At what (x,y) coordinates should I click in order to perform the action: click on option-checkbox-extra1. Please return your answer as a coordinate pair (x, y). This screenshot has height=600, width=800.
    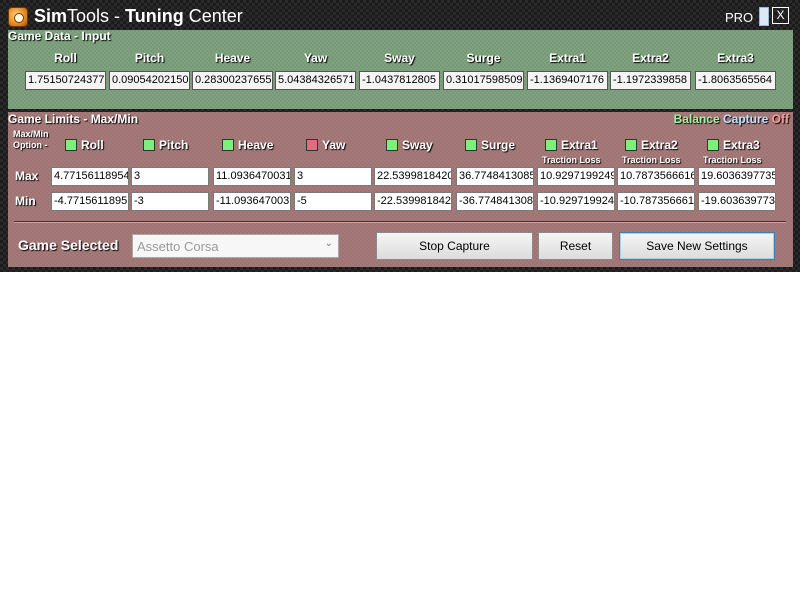
    Looking at the image, I should click on (551, 145).